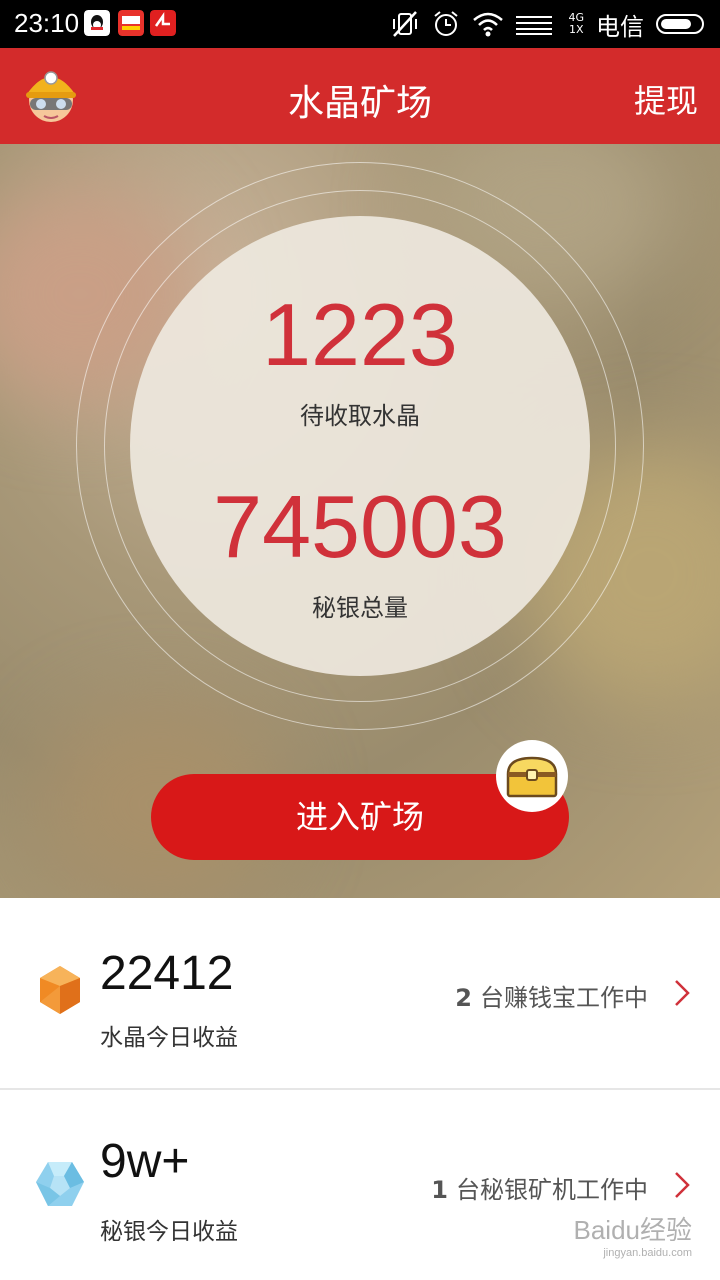  Describe the element at coordinates (360, 416) in the screenshot. I see `pending-crystal-label: 待收取水晶` at that location.